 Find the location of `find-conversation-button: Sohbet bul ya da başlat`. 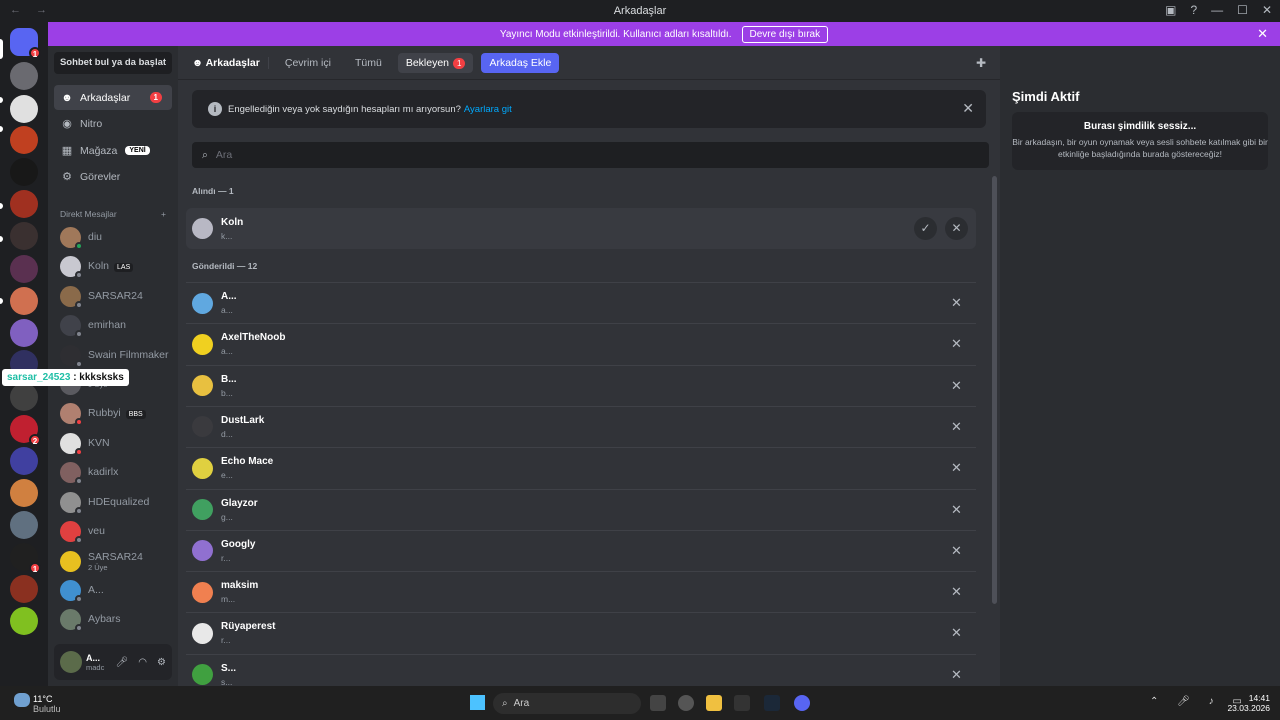

find-conversation-button: Sohbet bul ya da başlat is located at coordinates (113, 63).